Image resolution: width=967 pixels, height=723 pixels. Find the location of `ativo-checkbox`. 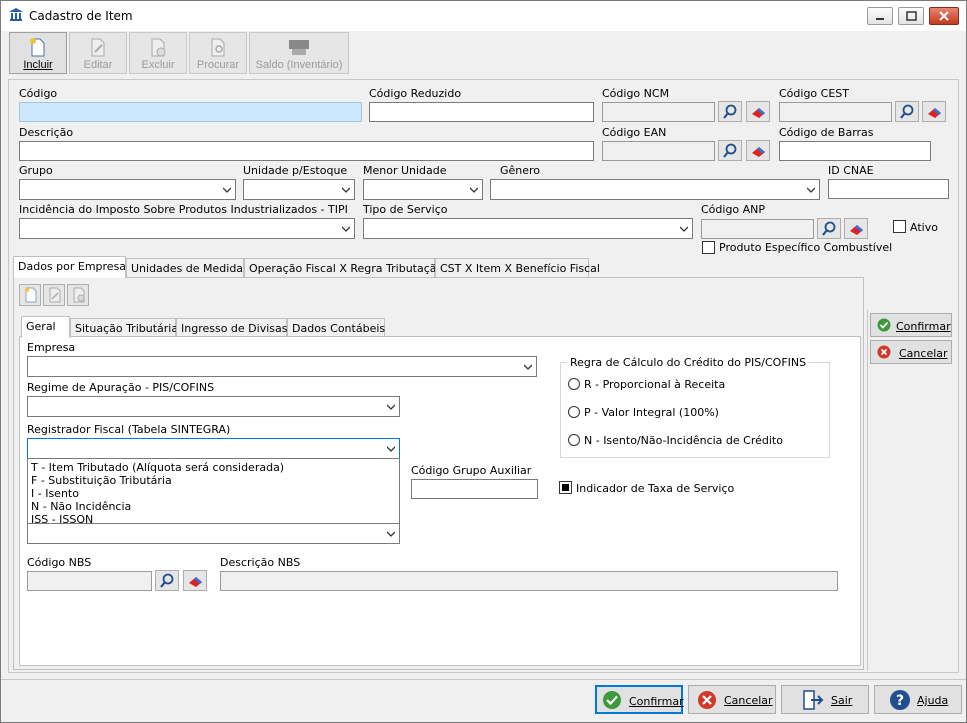

ativo-checkbox is located at coordinates (899, 226).